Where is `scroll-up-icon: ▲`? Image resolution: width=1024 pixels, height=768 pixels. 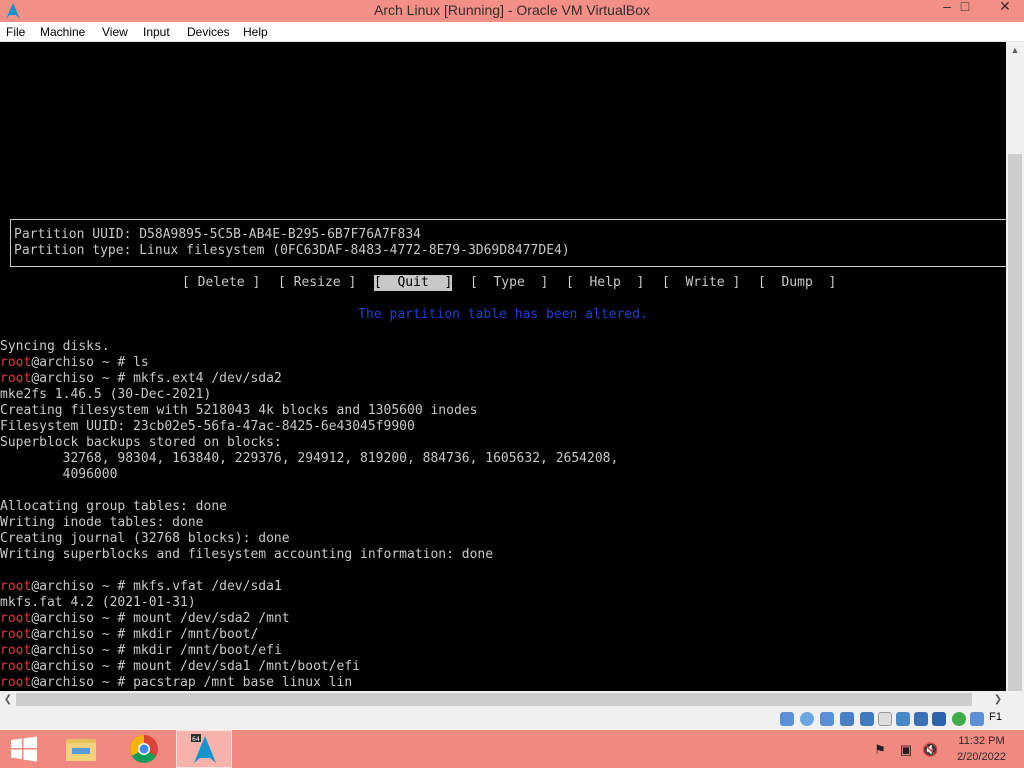 scroll-up-icon: ▲ is located at coordinates (1015, 50).